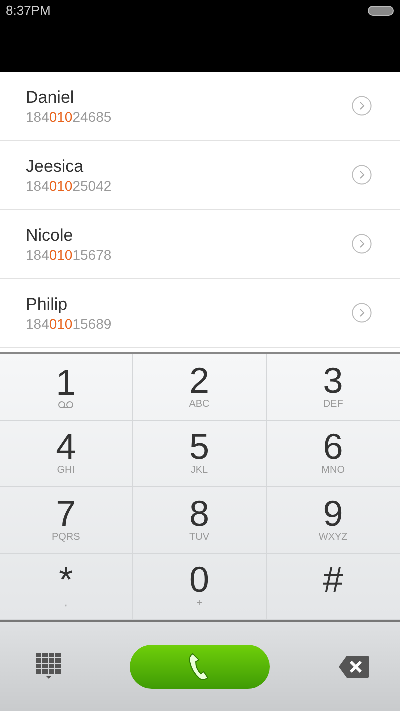 This screenshot has height=711, width=400. Describe the element at coordinates (66, 404) in the screenshot. I see `voicemail-icon` at that location.